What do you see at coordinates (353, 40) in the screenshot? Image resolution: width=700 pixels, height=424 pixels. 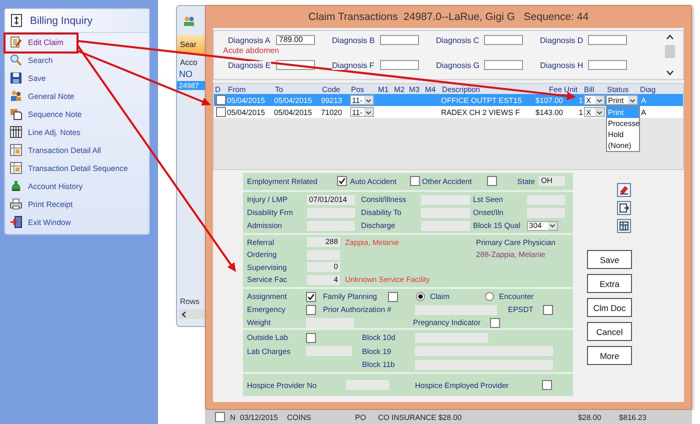 I see `field-label: Diagnosis B` at bounding box center [353, 40].